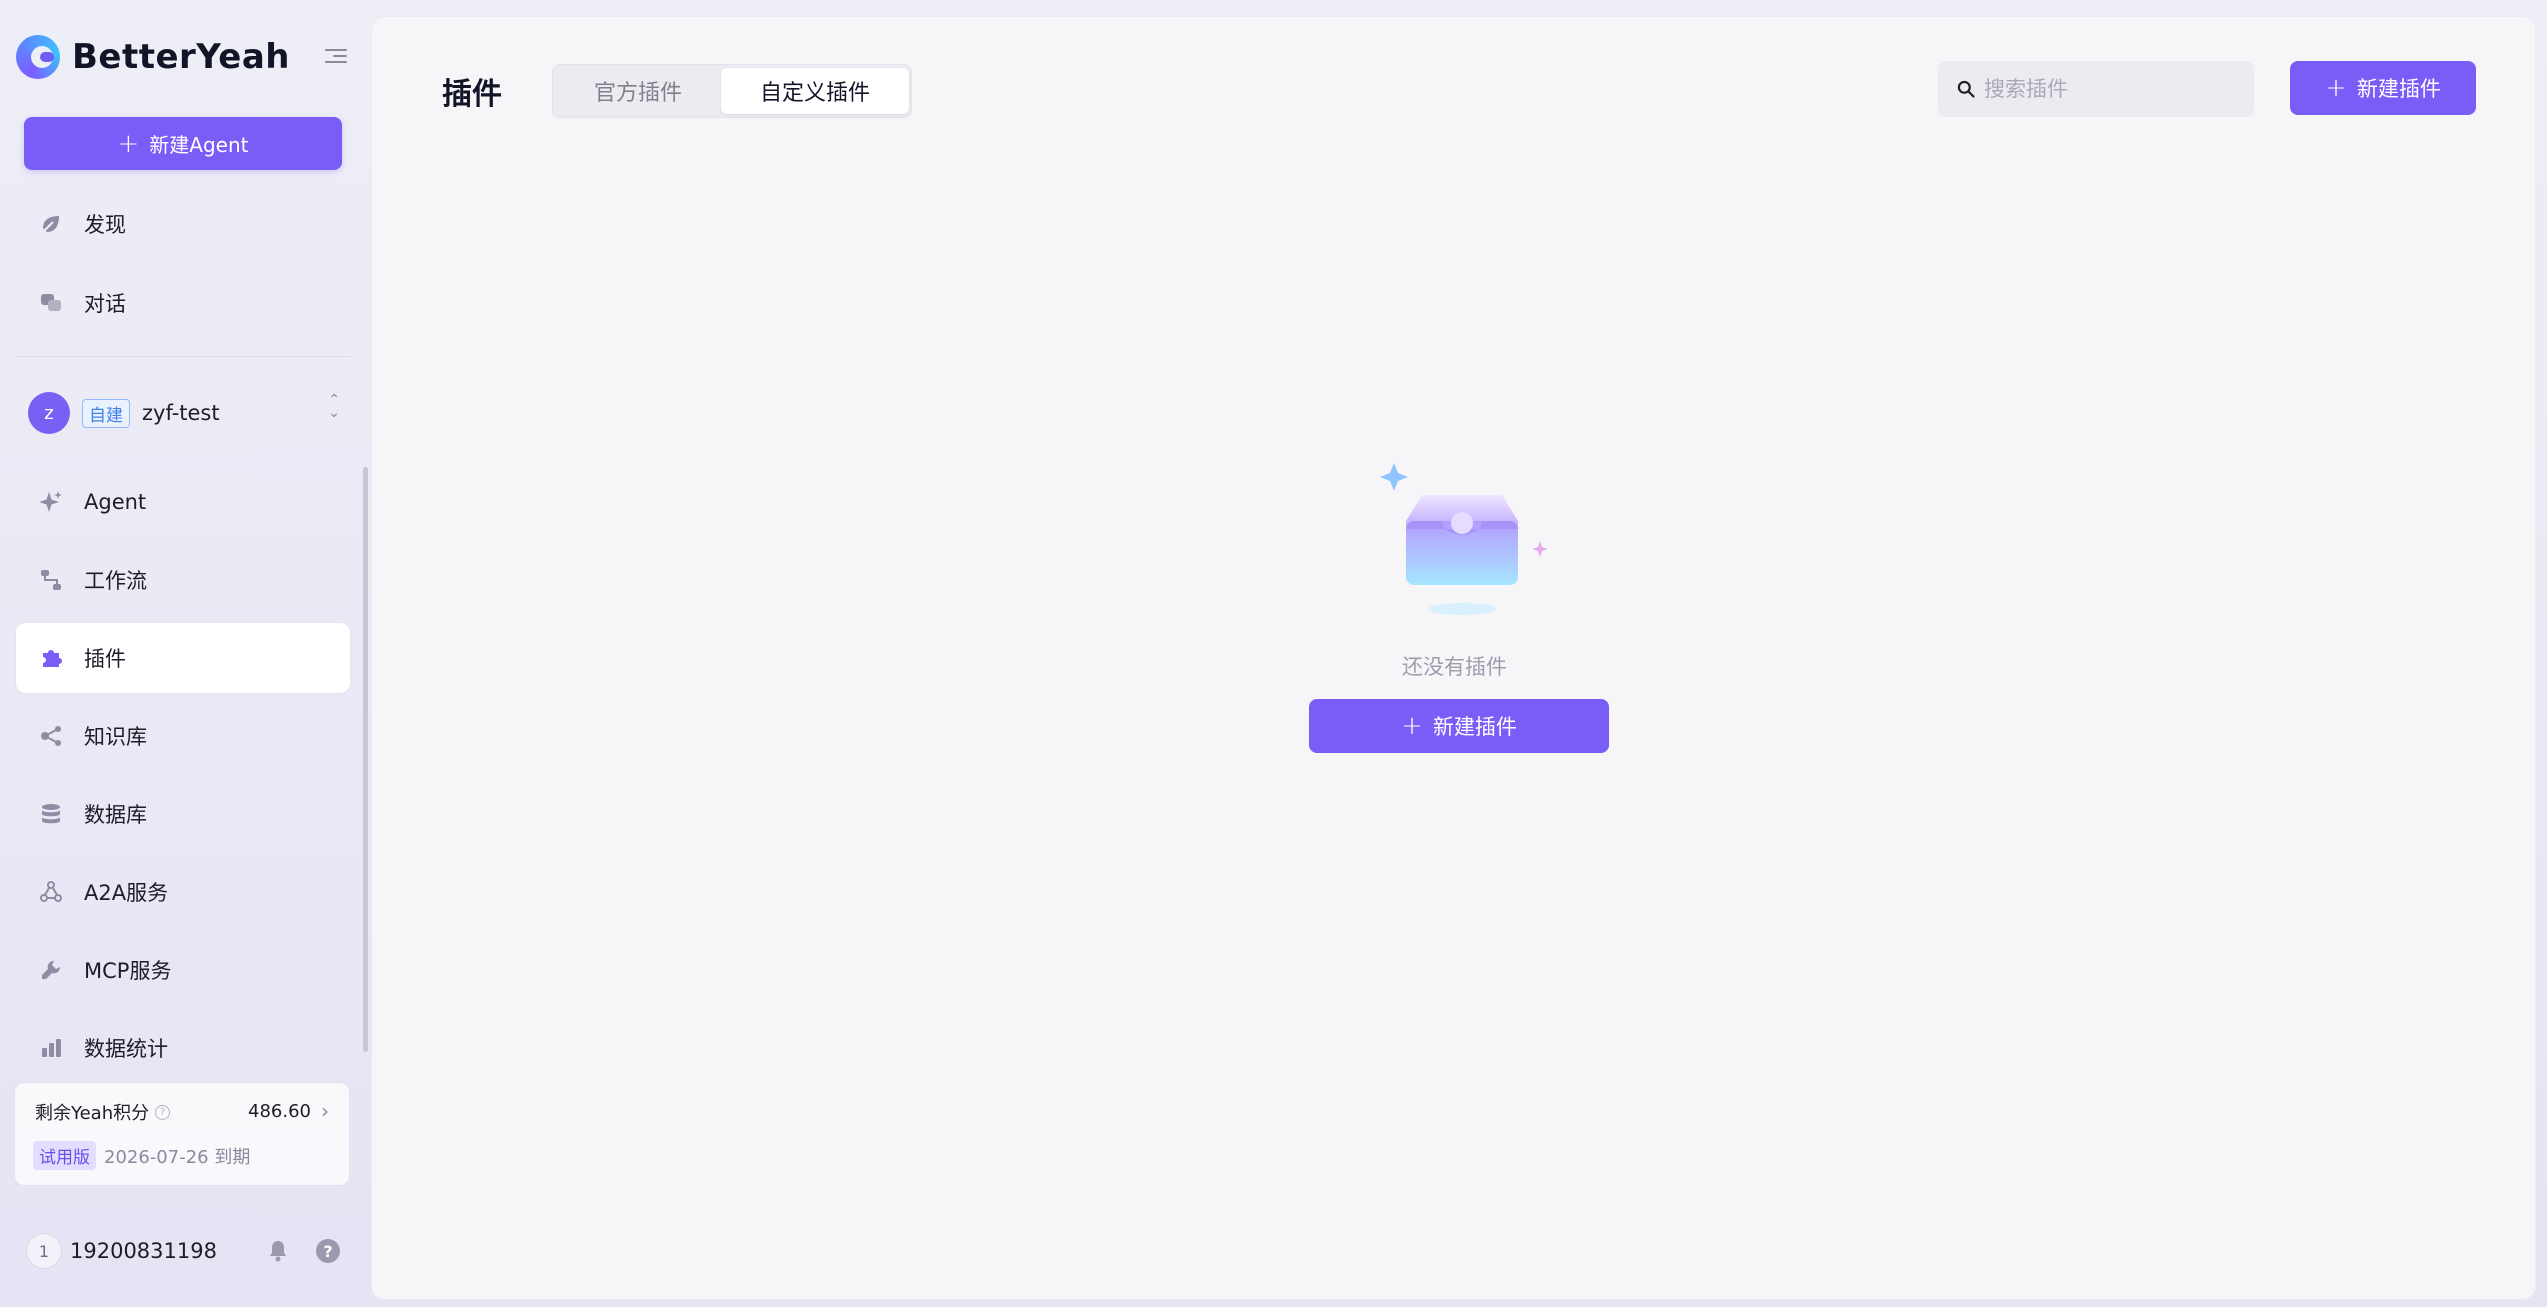 Image resolution: width=2547 pixels, height=1307 pixels. Describe the element at coordinates (44, 1251) in the screenshot. I see `avatar: 1` at that location.